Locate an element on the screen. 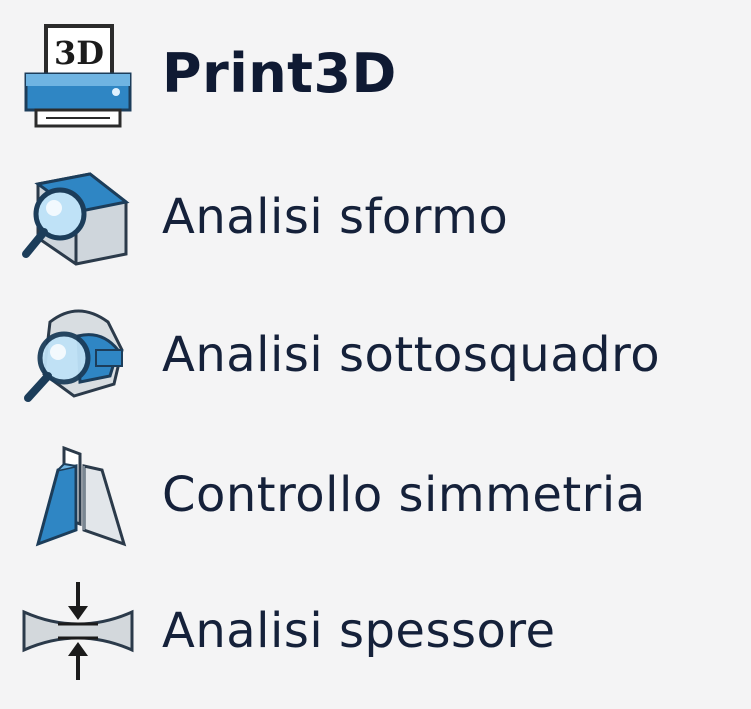 This screenshot has height=709, width=751. thickness-analysis-icon is located at coordinates (78, 631).